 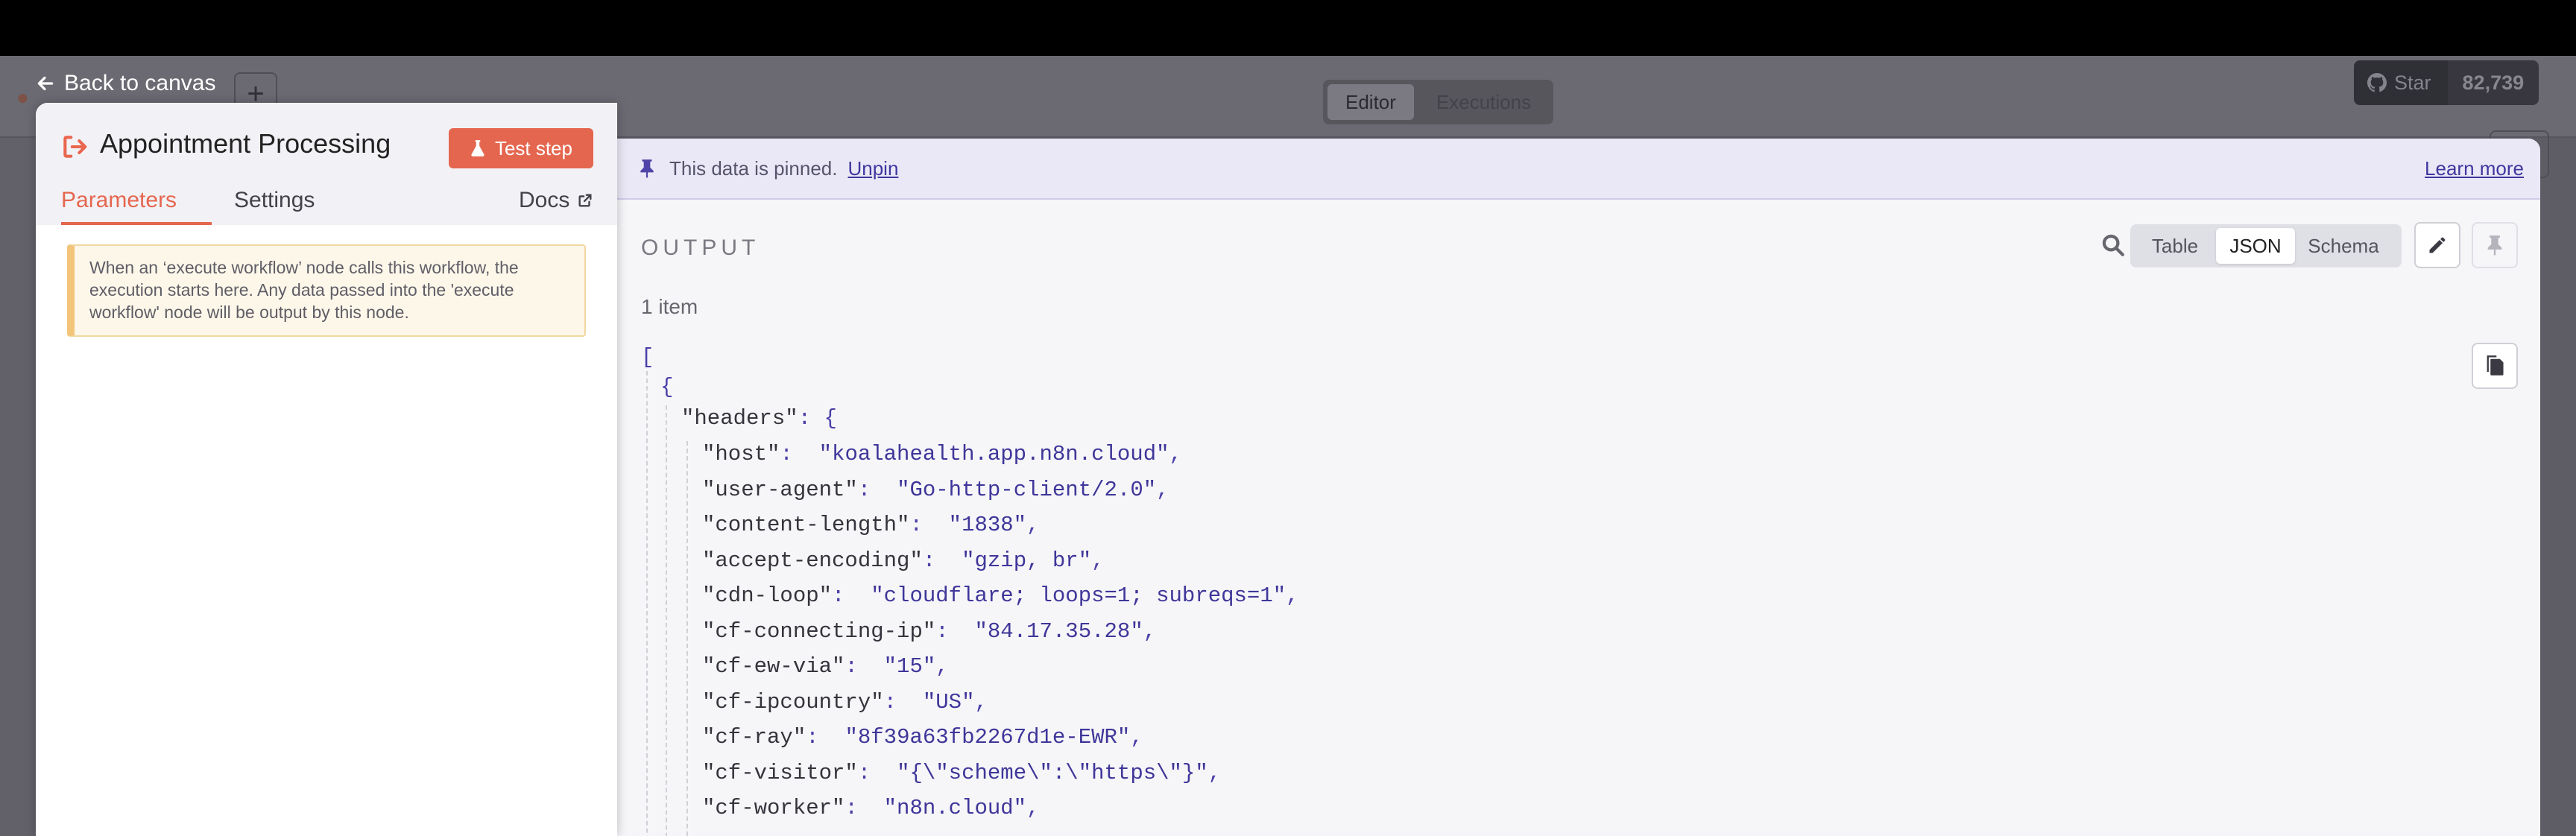 I want to click on json-row: "cf-ew-via": "15",, so click(x=825, y=667).